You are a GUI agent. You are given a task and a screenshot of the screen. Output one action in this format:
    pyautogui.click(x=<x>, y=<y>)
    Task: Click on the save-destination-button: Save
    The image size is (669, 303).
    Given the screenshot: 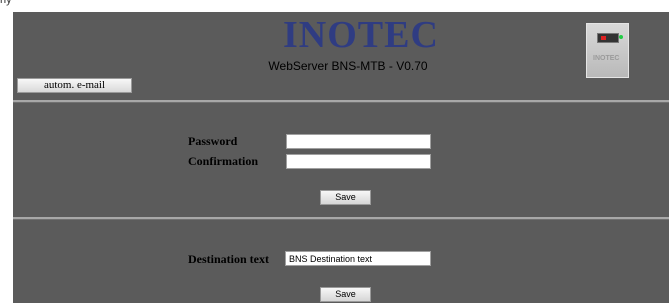 What is the action you would take?
    pyautogui.click(x=345, y=294)
    